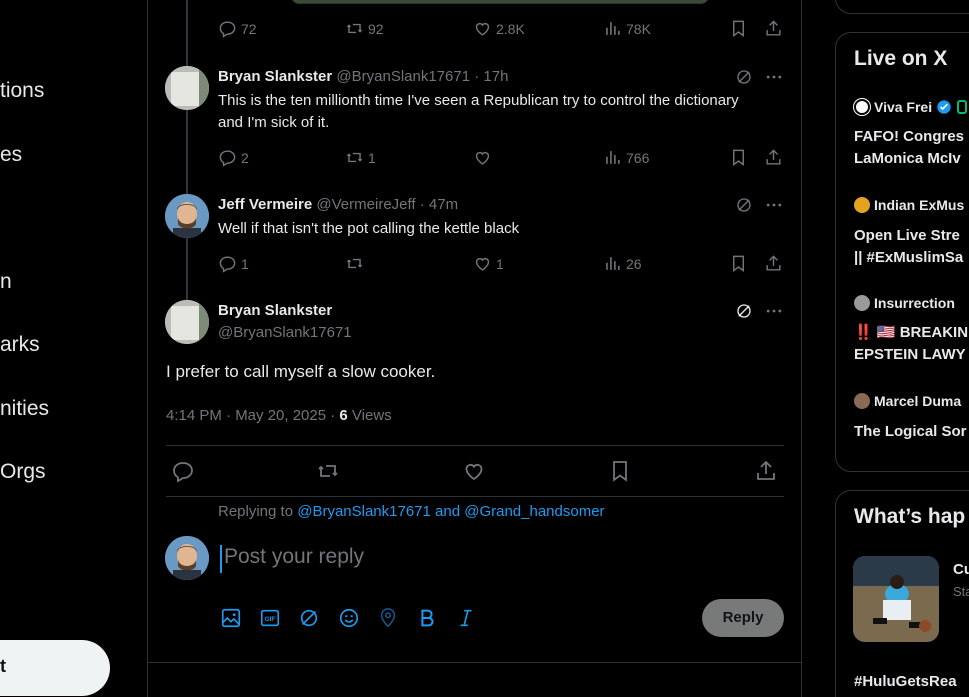  I want to click on like-count: 1, so click(500, 263).